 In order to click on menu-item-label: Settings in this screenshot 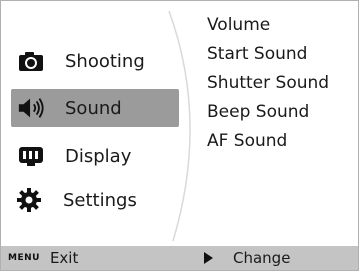, I will do `click(100, 200)`.